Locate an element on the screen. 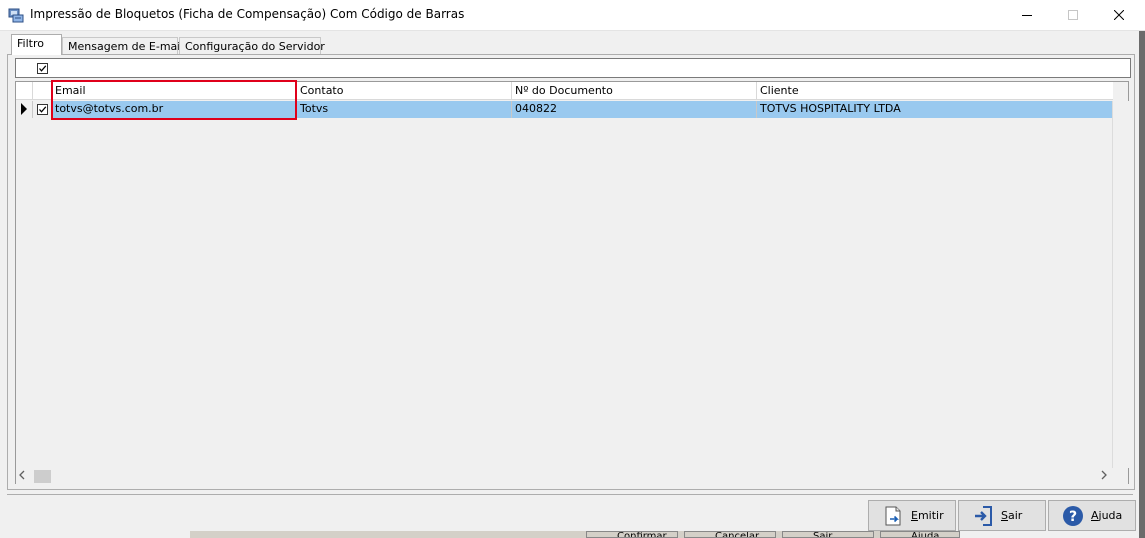 The image size is (1145, 538). document-send-icon is located at coordinates (893, 515).